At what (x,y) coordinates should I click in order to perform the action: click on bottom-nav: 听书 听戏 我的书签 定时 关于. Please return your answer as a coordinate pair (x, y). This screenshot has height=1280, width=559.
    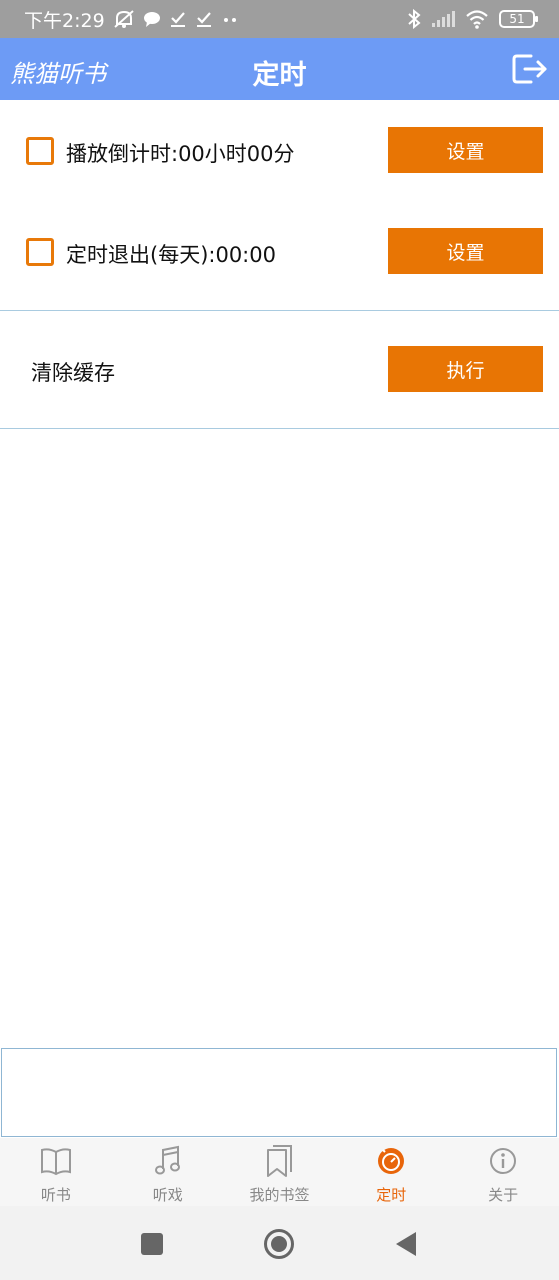
    Looking at the image, I should click on (279, 1172).